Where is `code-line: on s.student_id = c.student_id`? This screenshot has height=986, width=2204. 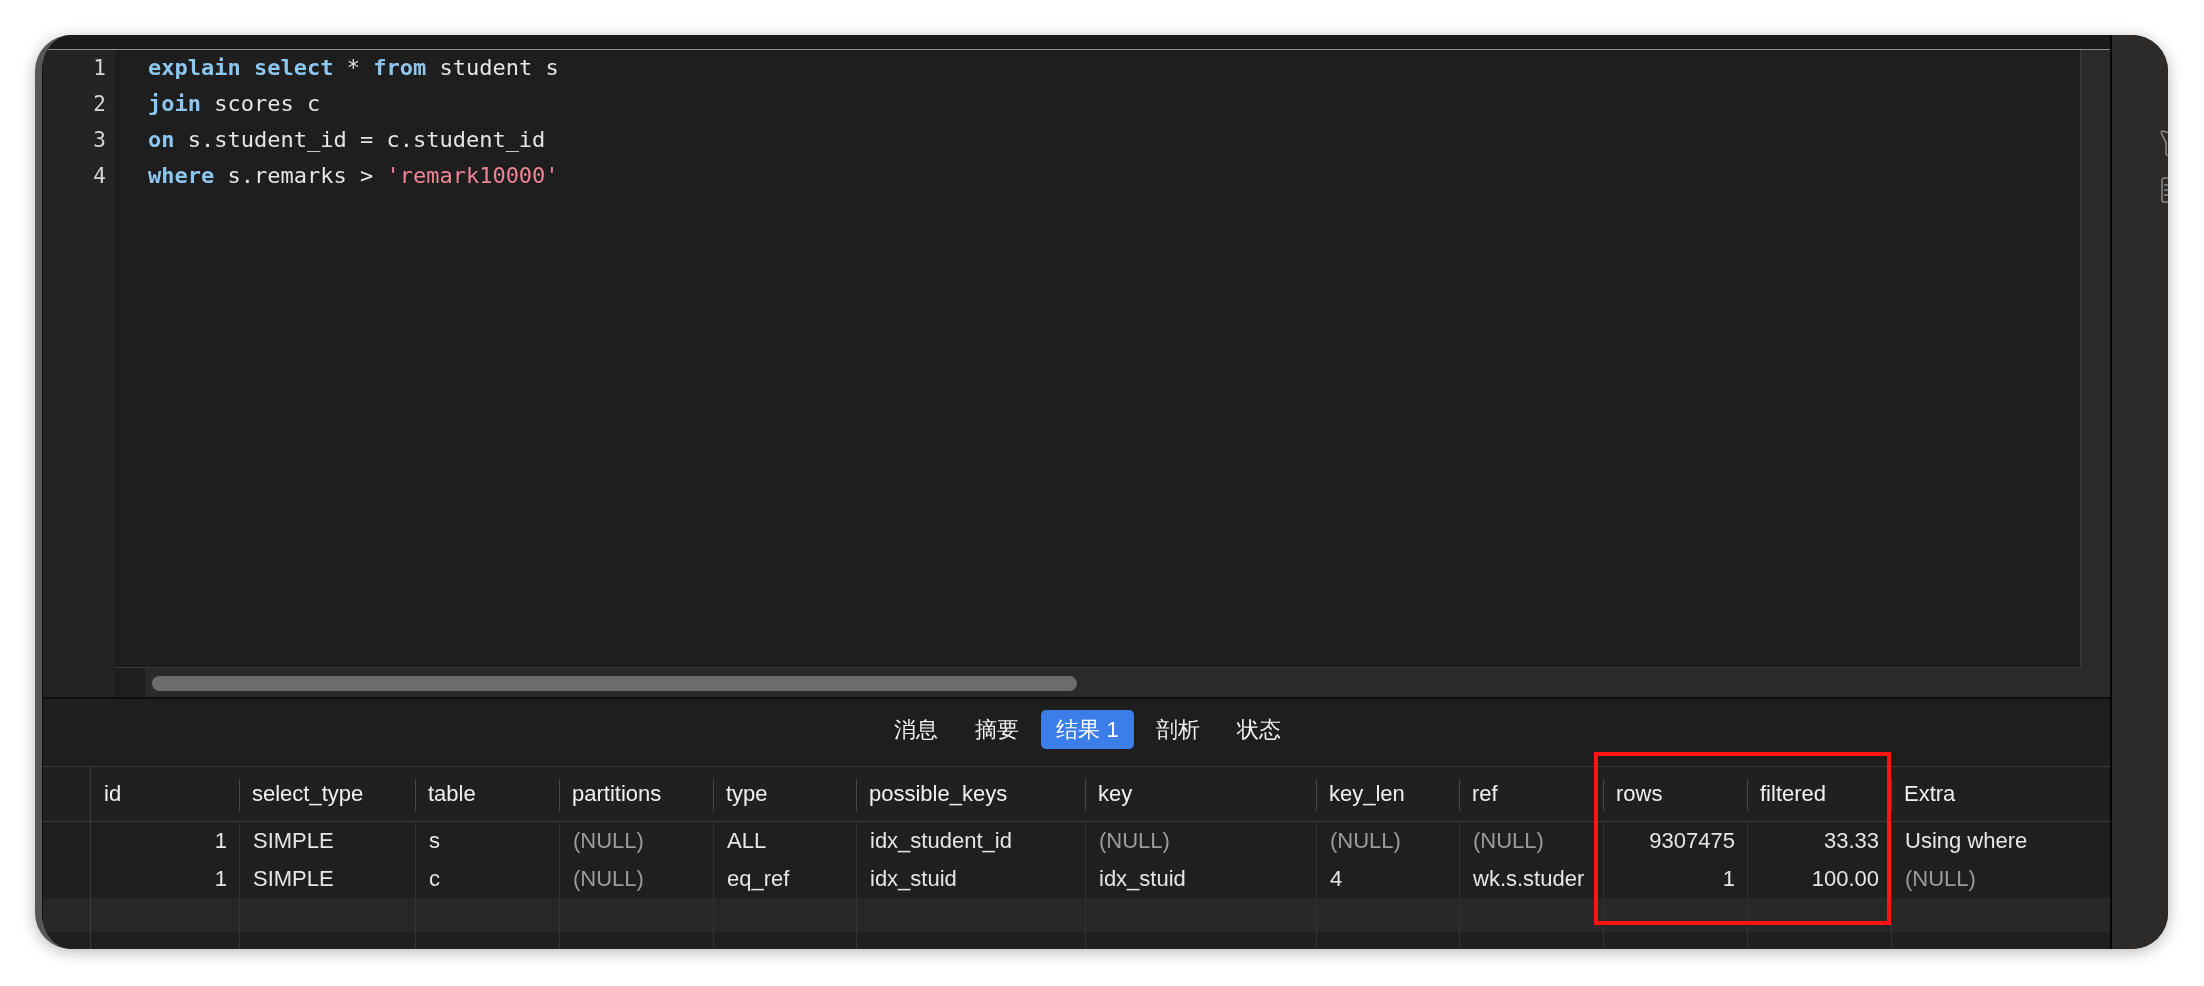
code-line: on s.student_id = c.student_id is located at coordinates (347, 140).